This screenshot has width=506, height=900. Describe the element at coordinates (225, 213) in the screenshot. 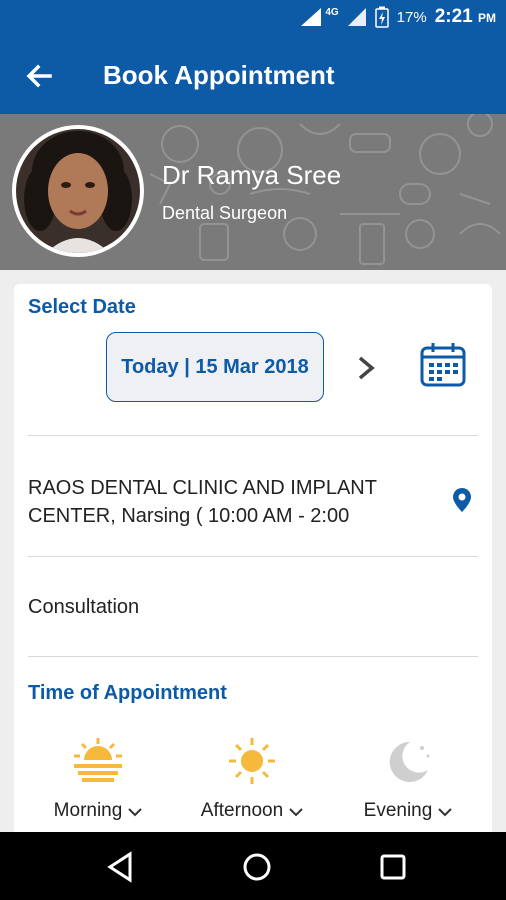

I see `doctor-specialty: Dental Surgeon` at that location.